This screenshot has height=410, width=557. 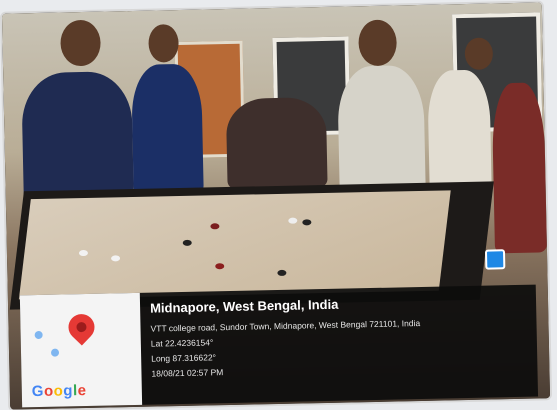 I want to click on photo-crowd, so click(x=276, y=143).